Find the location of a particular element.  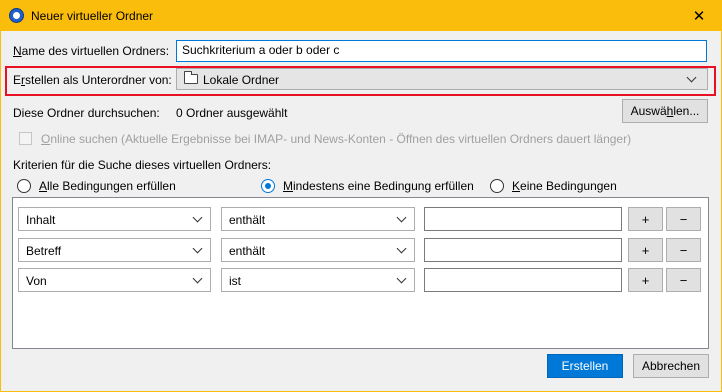

window-title: Neuer virtueller Ordner is located at coordinates (92, 16).